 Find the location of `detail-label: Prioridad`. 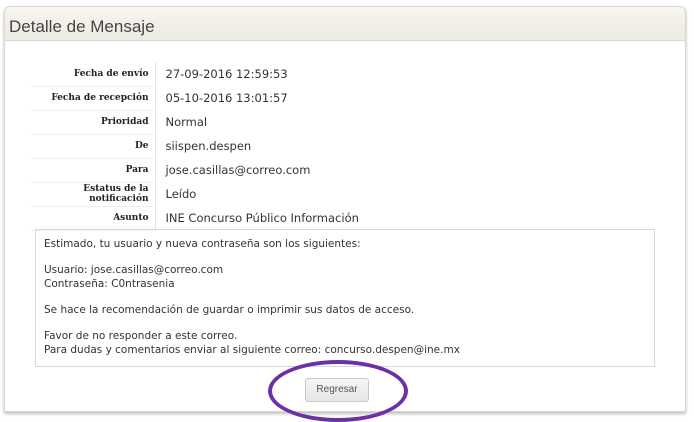

detail-label: Prioridad is located at coordinates (93, 122).